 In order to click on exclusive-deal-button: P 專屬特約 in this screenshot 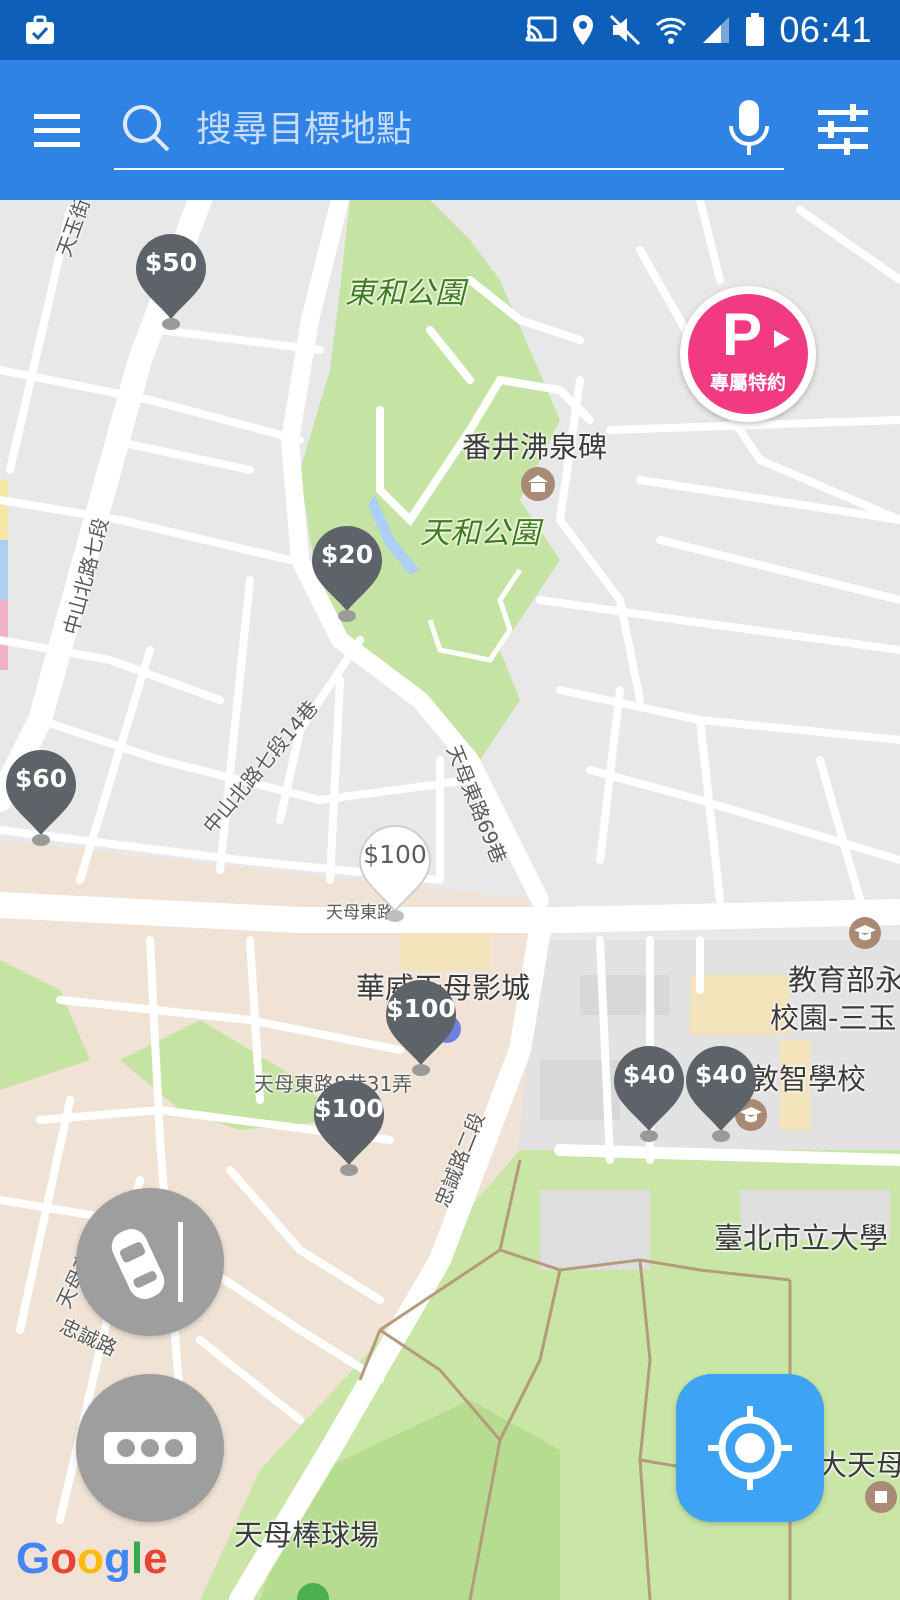, I will do `click(748, 354)`.